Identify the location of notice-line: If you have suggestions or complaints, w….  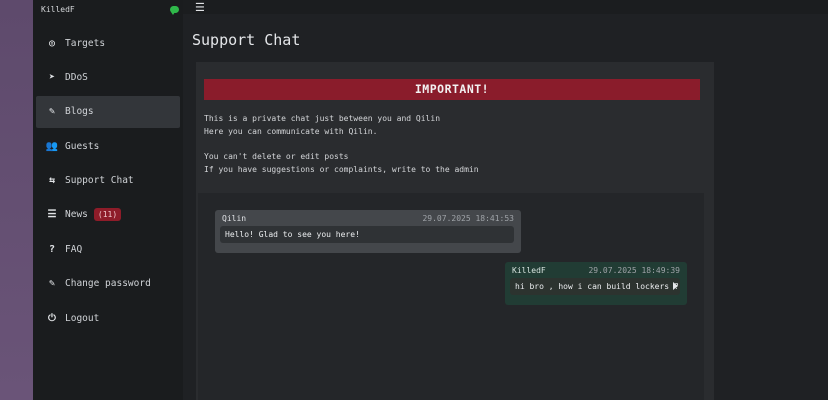
(341, 169).